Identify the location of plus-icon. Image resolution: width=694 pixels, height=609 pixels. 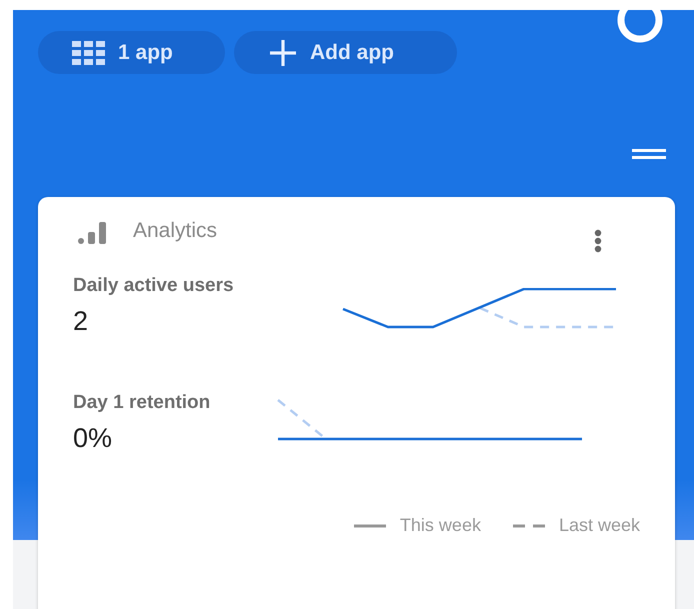
(283, 53).